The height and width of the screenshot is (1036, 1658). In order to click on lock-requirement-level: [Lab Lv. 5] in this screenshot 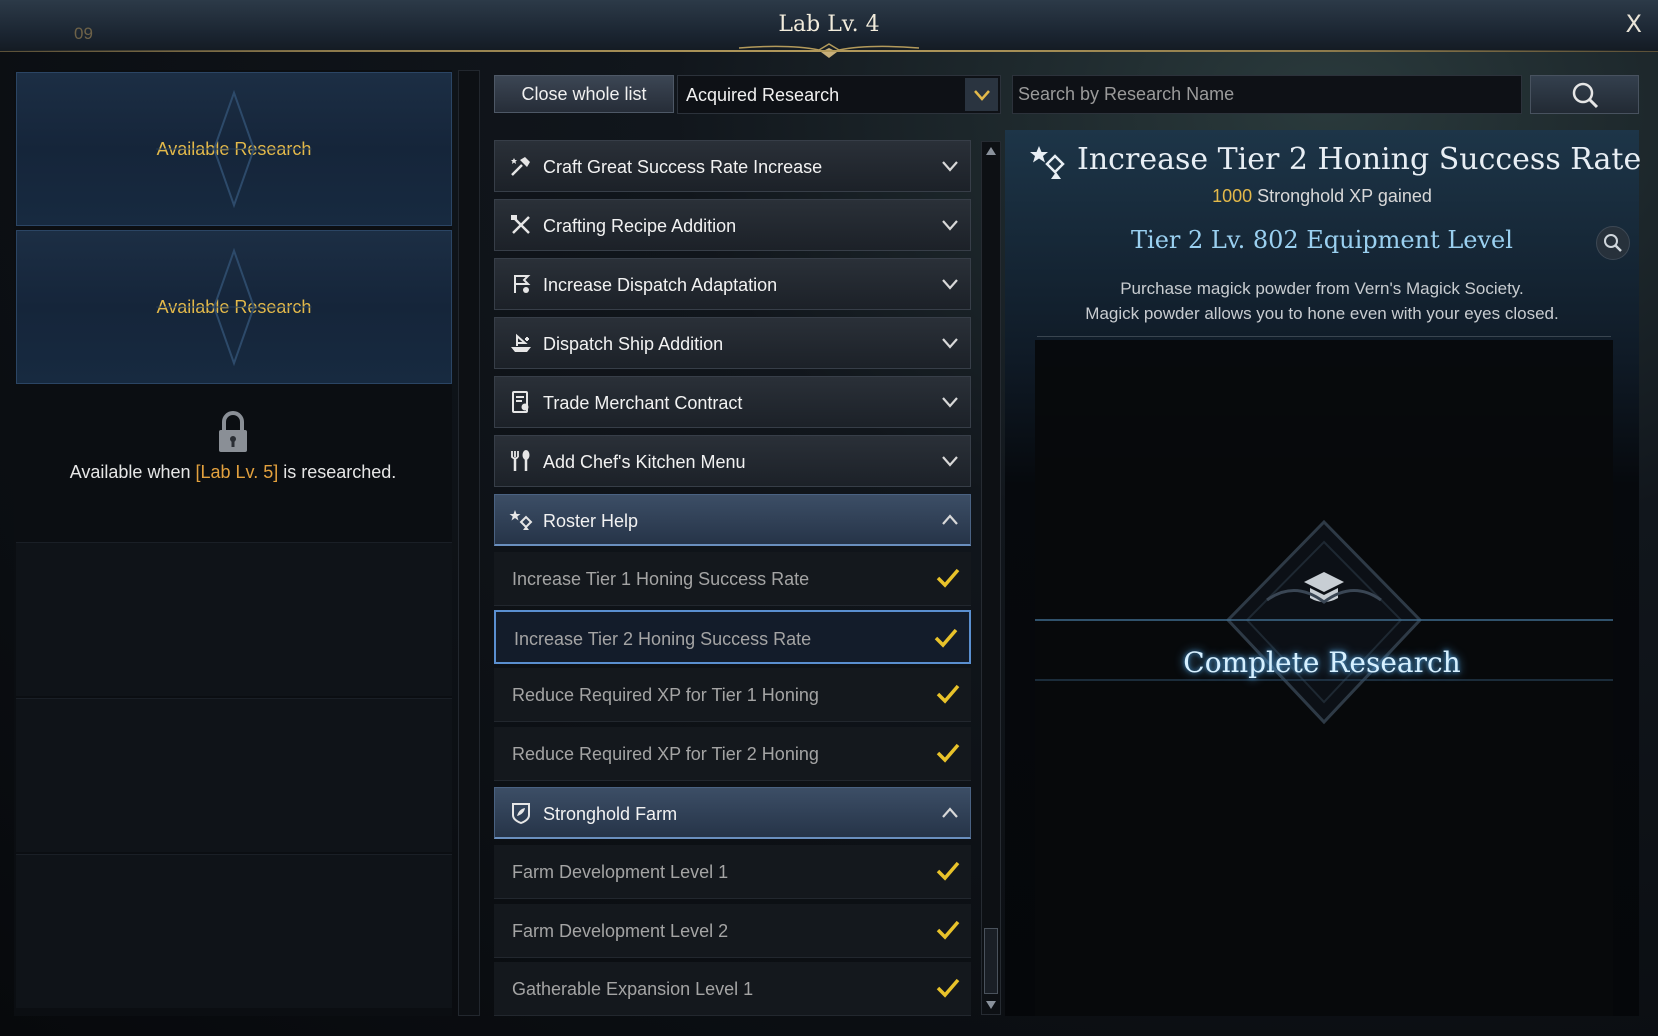, I will do `click(237, 472)`.